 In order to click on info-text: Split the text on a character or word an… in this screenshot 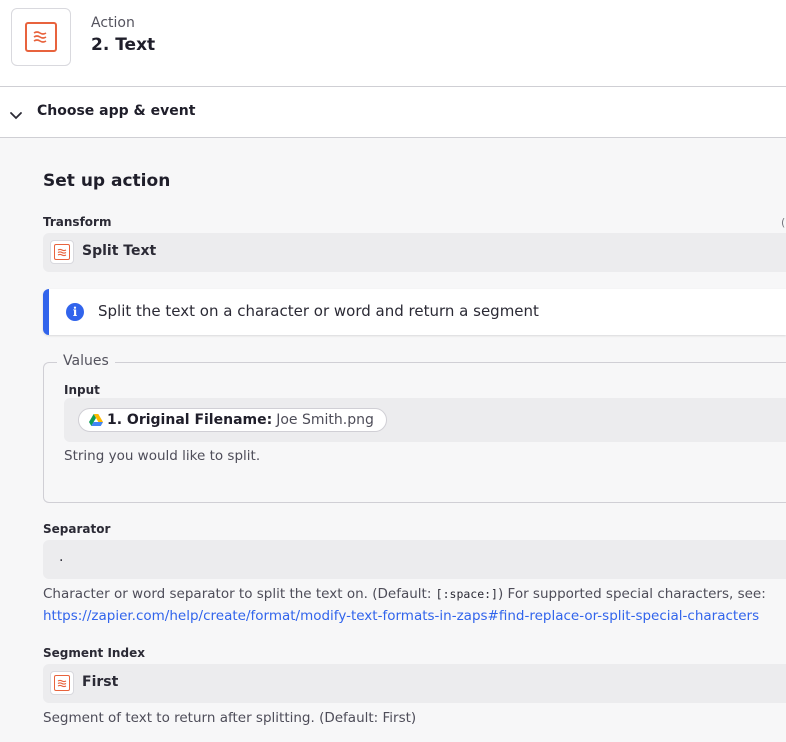, I will do `click(318, 311)`.